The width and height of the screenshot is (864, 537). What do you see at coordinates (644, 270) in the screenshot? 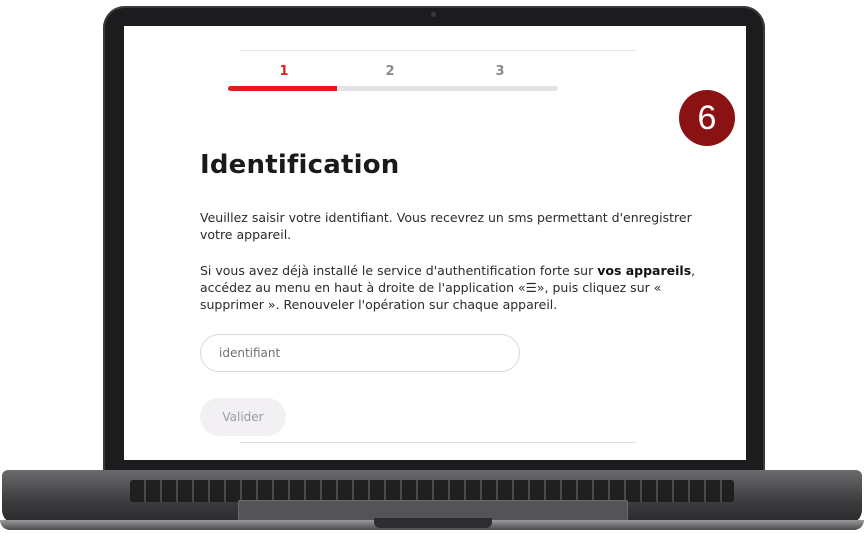
I see `notice-emphasis: vos appareils` at bounding box center [644, 270].